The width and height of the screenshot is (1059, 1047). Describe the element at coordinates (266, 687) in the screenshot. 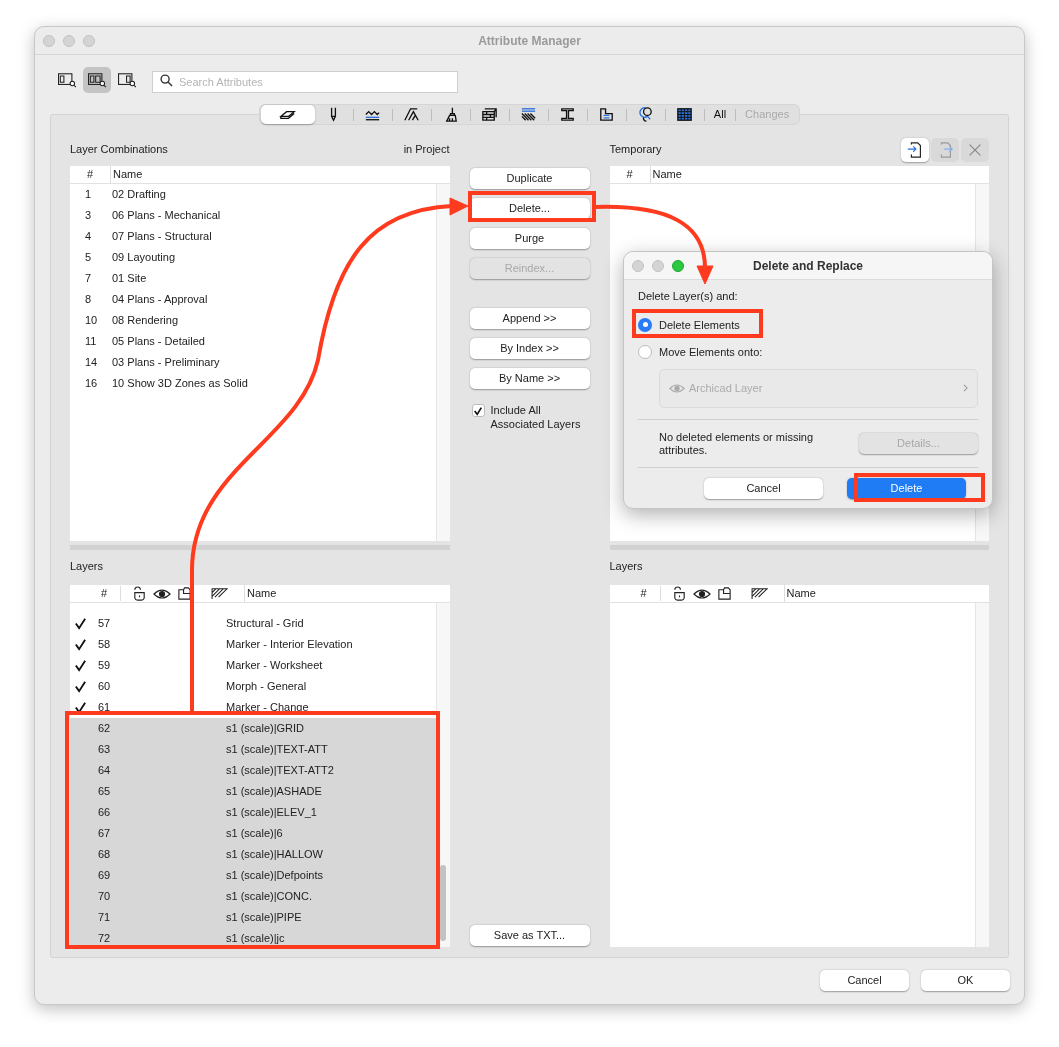

I see `table-cell-text: Morph - General` at that location.